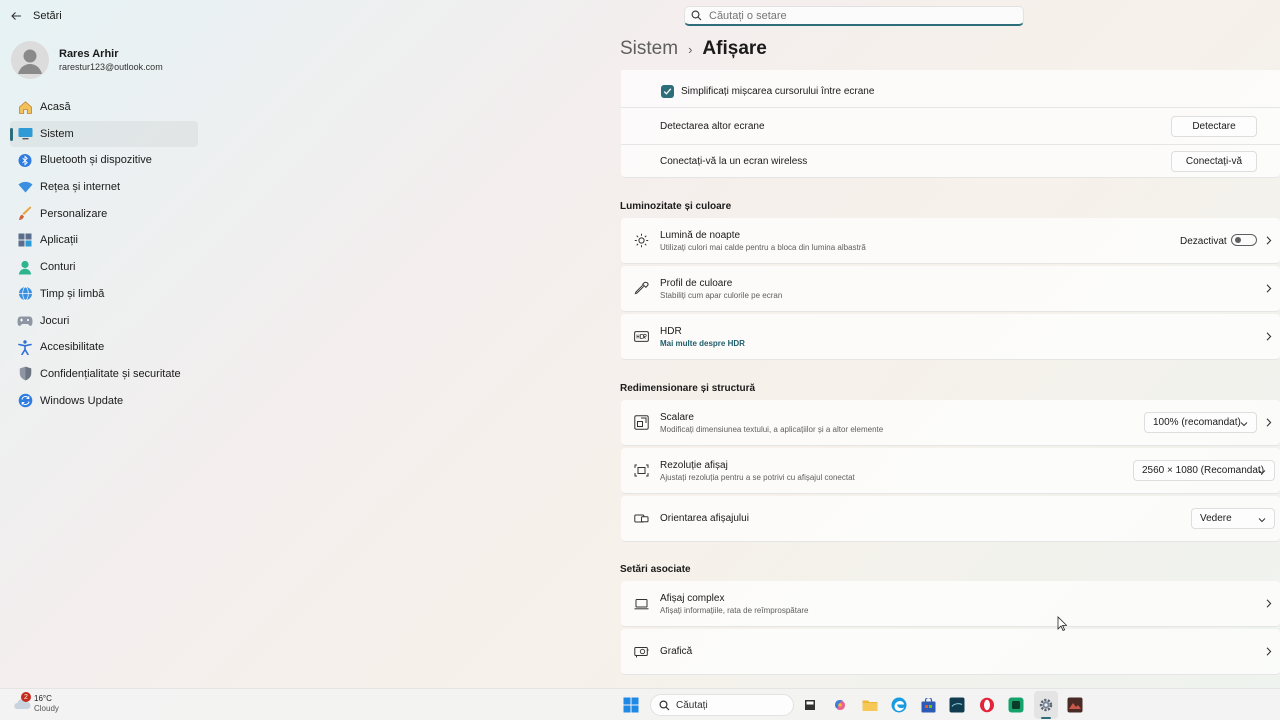 This screenshot has height=720, width=1280. I want to click on start-button, so click(631, 705).